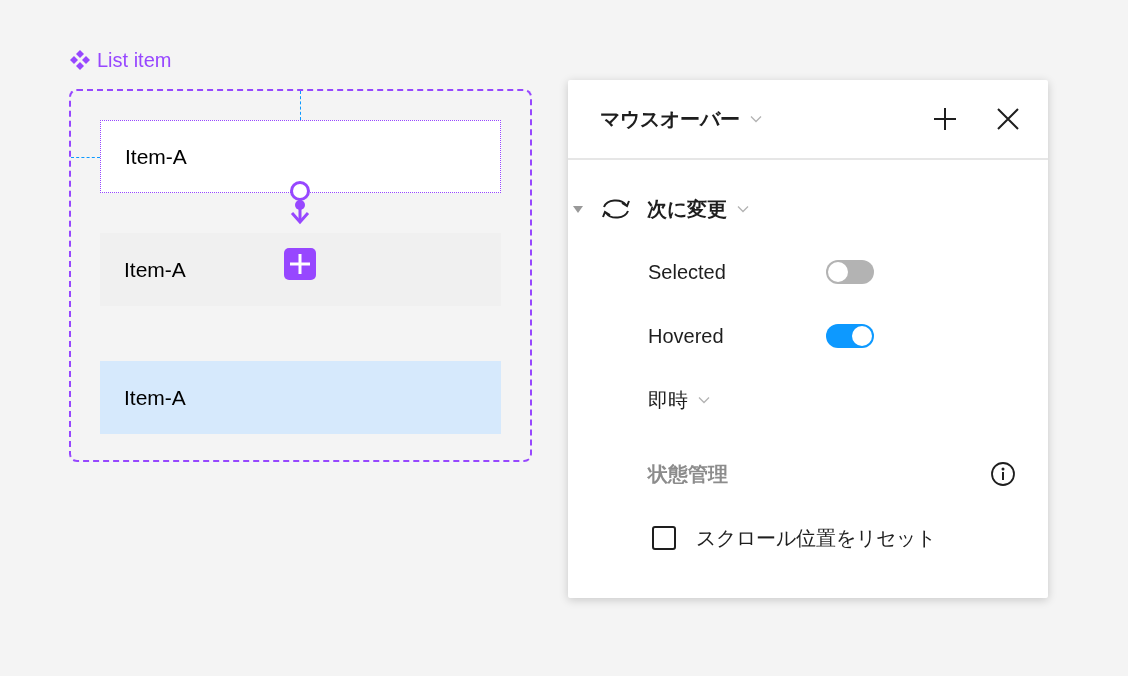  What do you see at coordinates (616, 209) in the screenshot?
I see `swap-icon` at bounding box center [616, 209].